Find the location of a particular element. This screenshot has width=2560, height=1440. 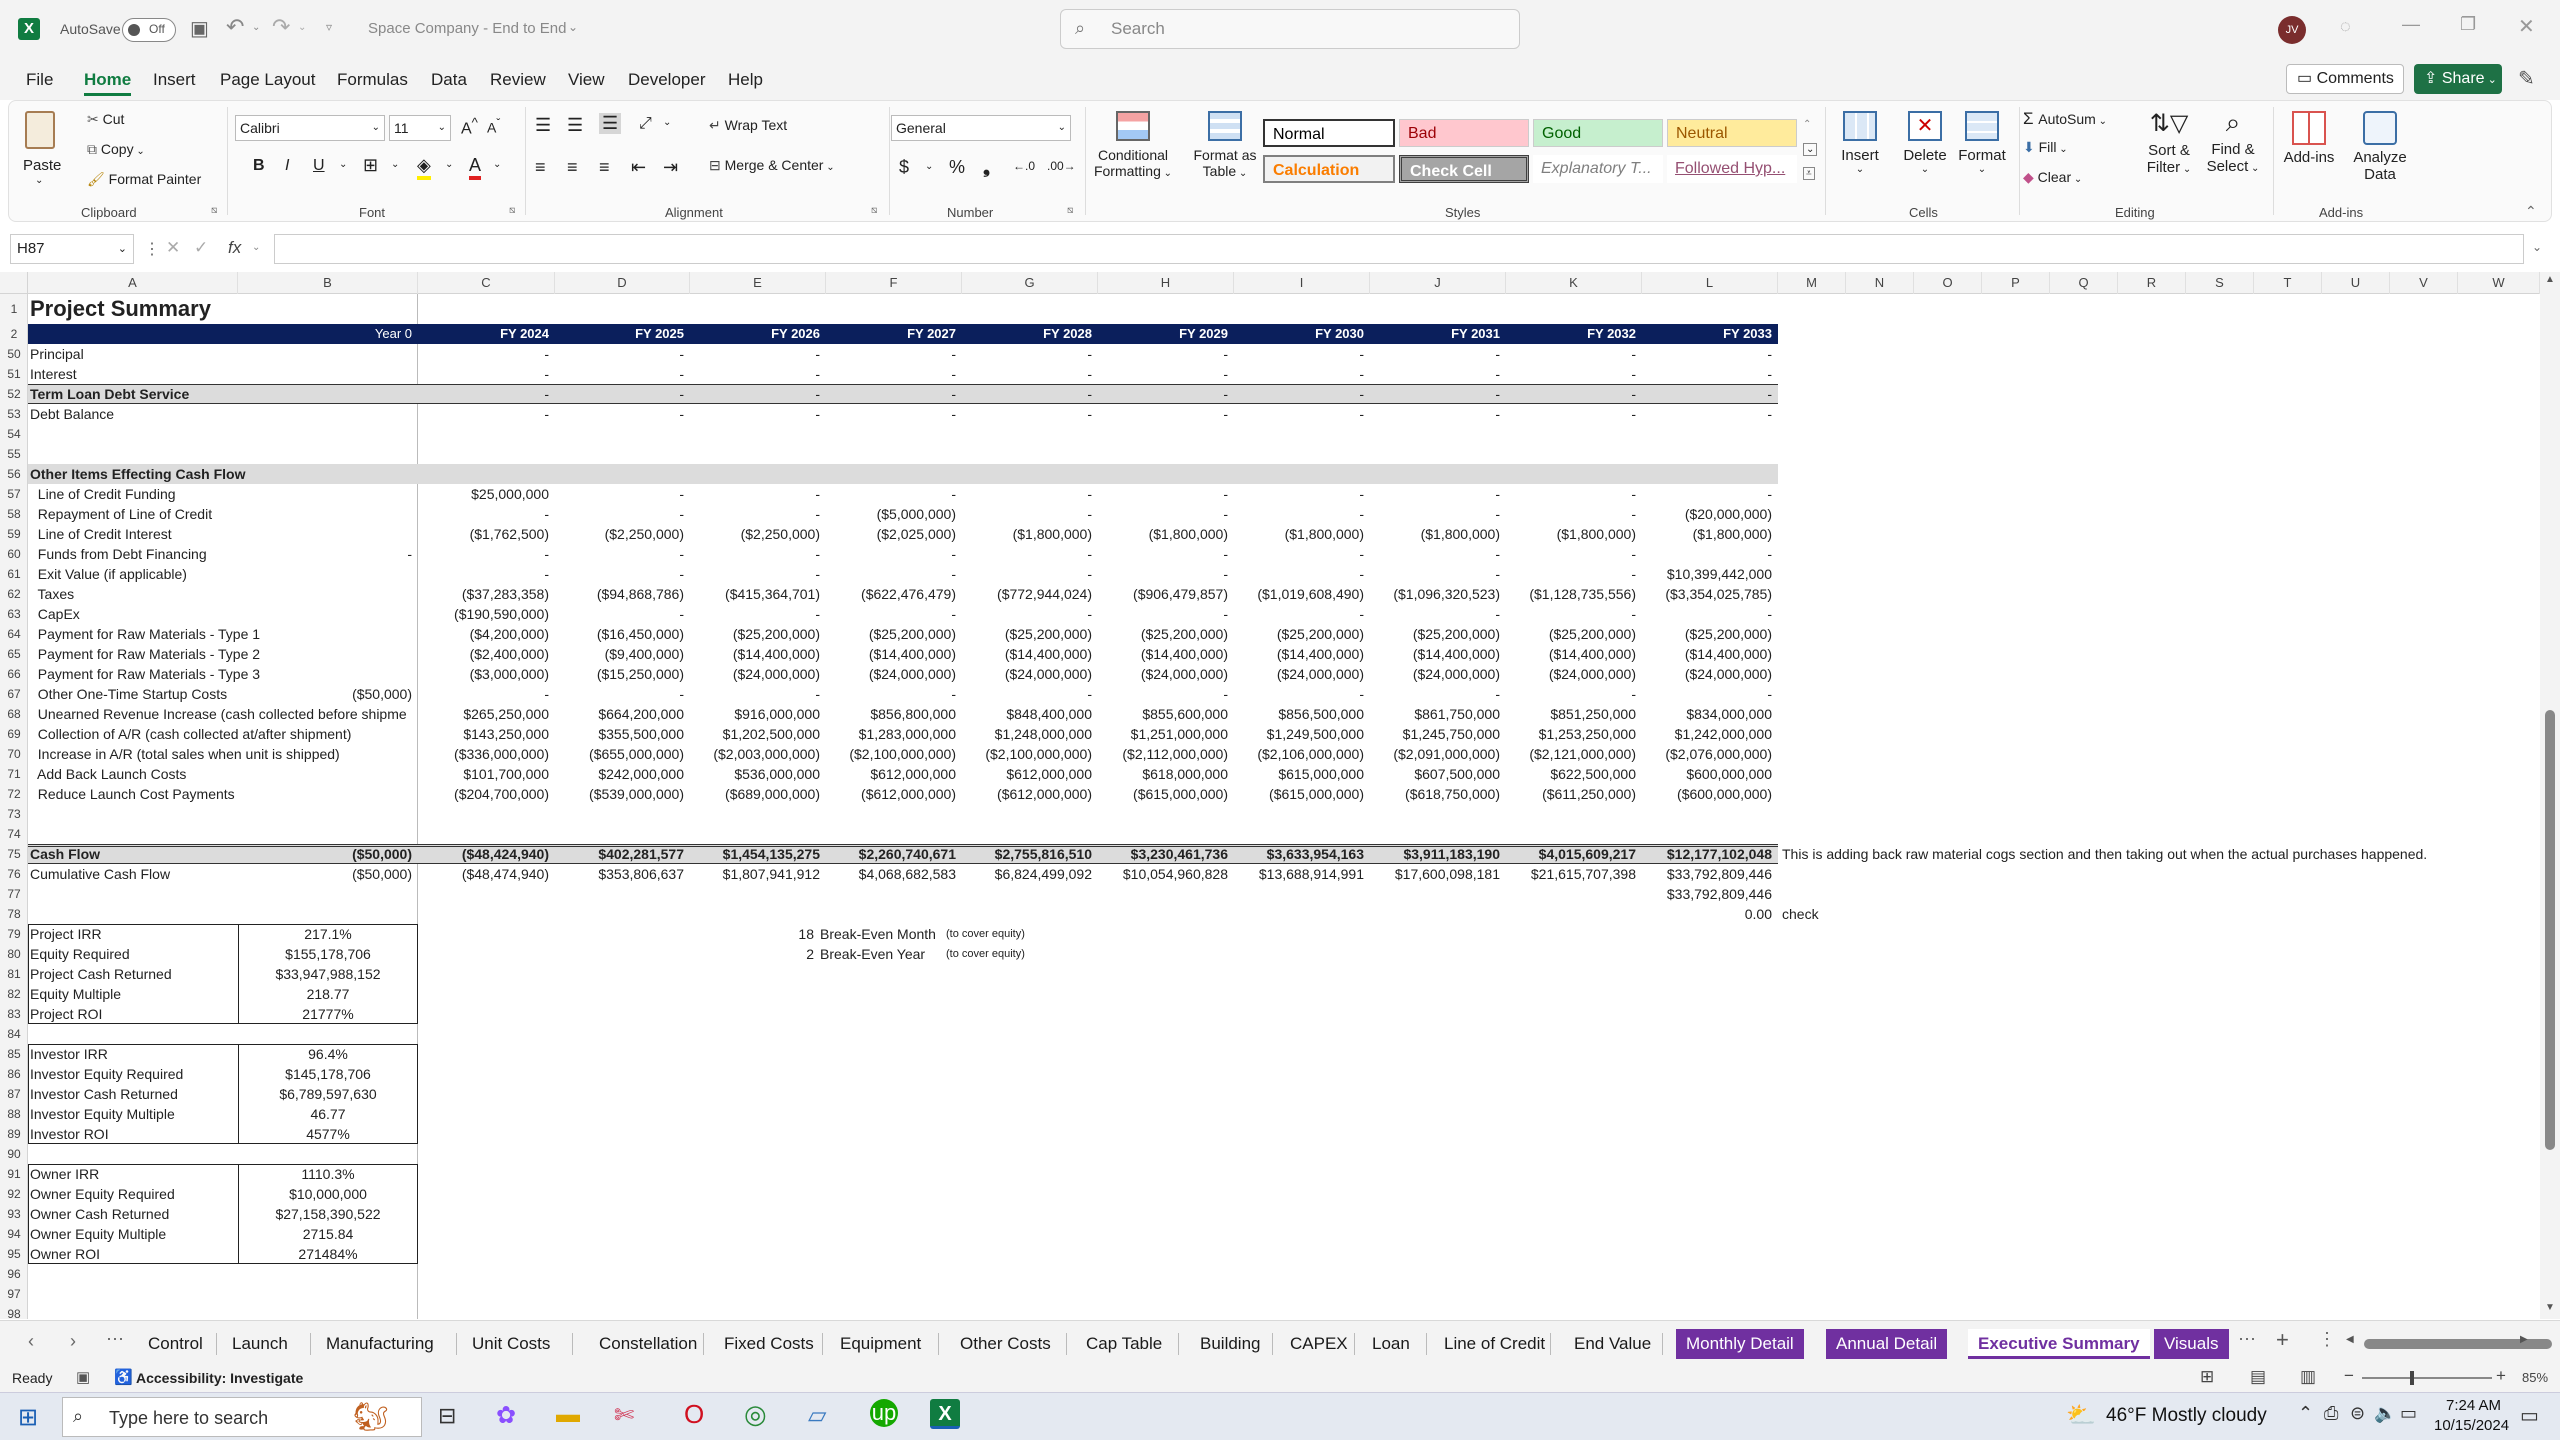

close-icon: ✕ is located at coordinates (2526, 26).